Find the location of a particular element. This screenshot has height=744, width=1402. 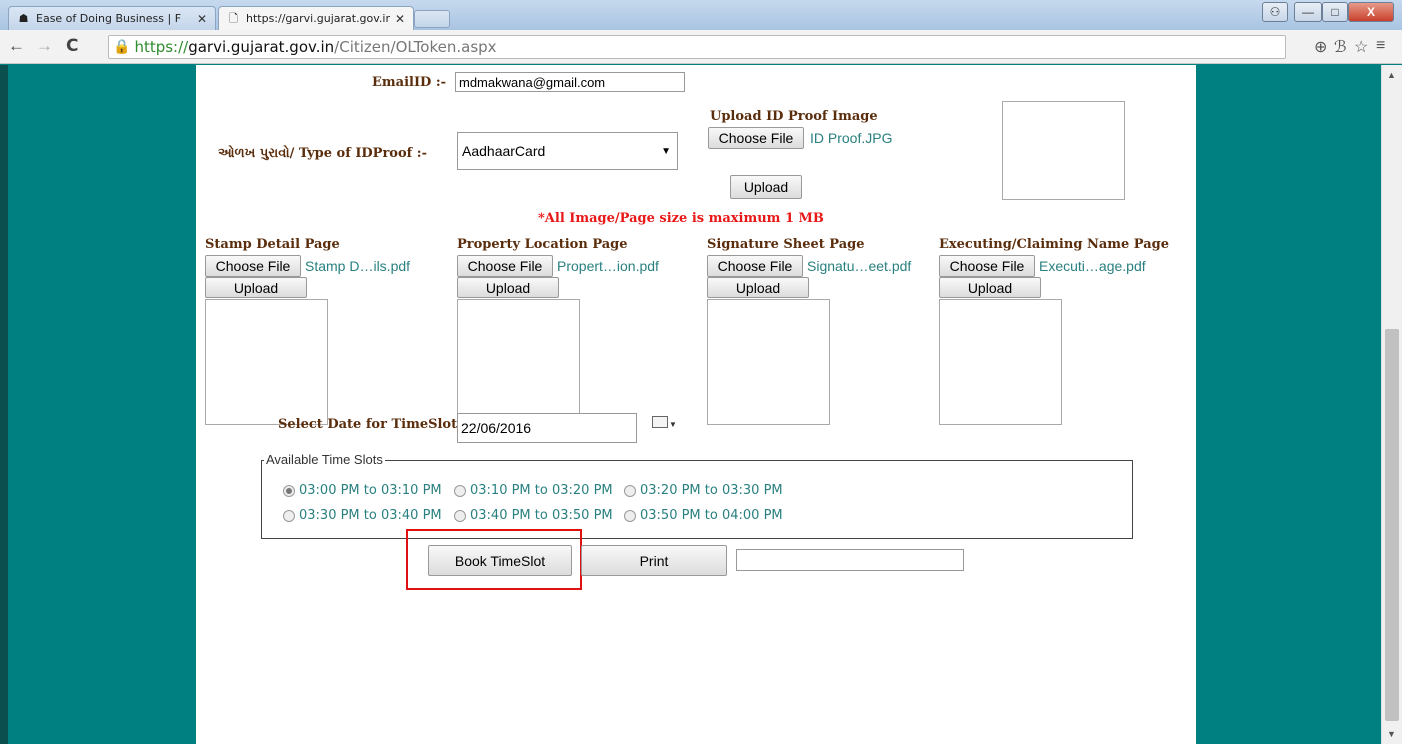

stamp-file-name: Stamp D…ils.pdf is located at coordinates (358, 266).